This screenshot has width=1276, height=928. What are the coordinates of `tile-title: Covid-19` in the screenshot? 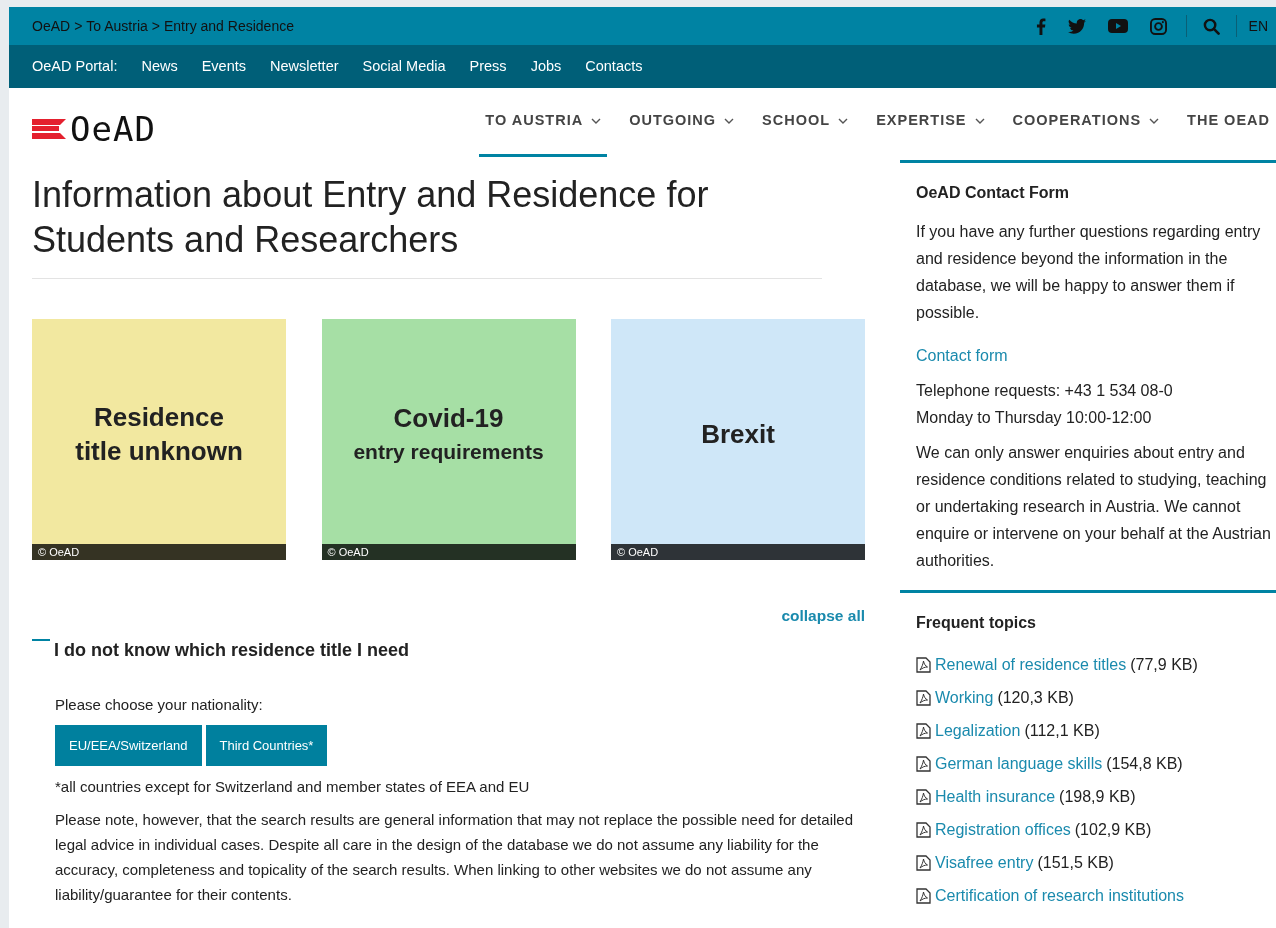 It's located at (448, 418).